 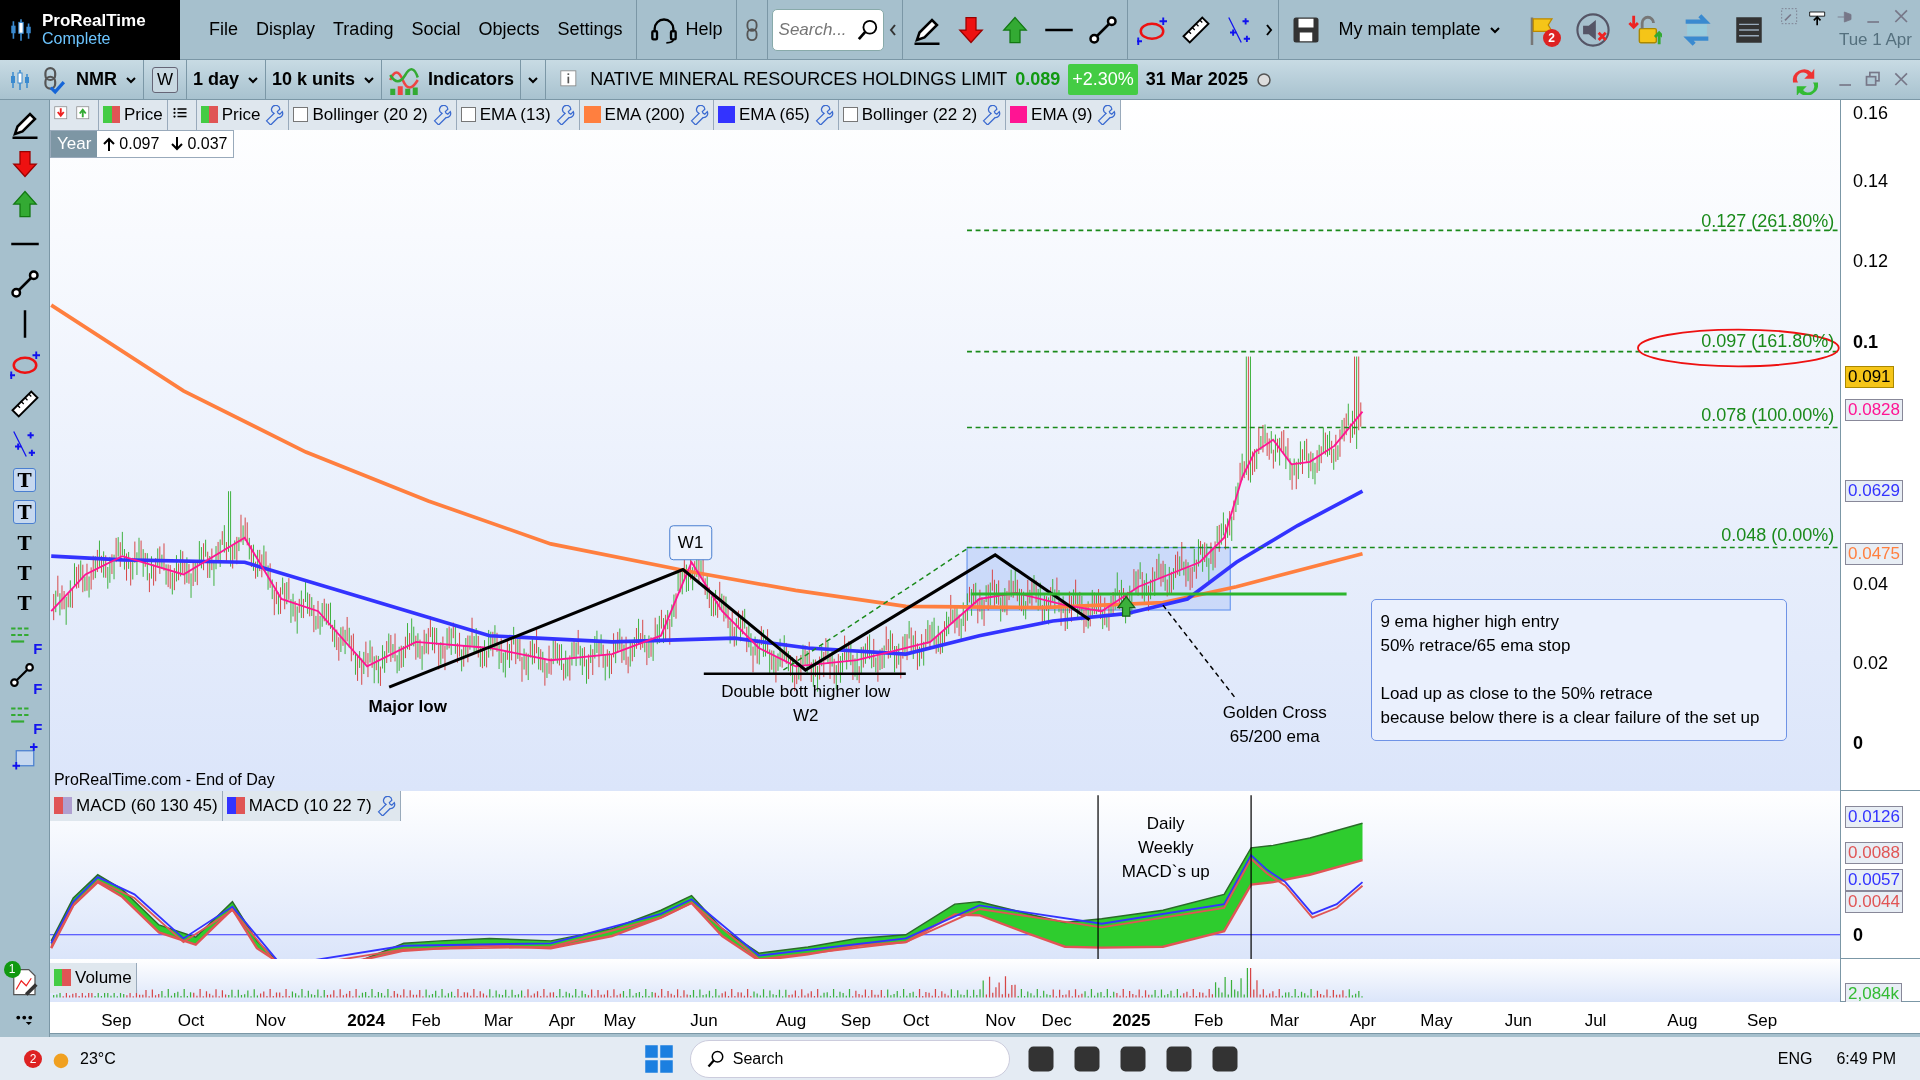 I want to click on legend-item: MACD (60 130 45), so click(x=136, y=806).